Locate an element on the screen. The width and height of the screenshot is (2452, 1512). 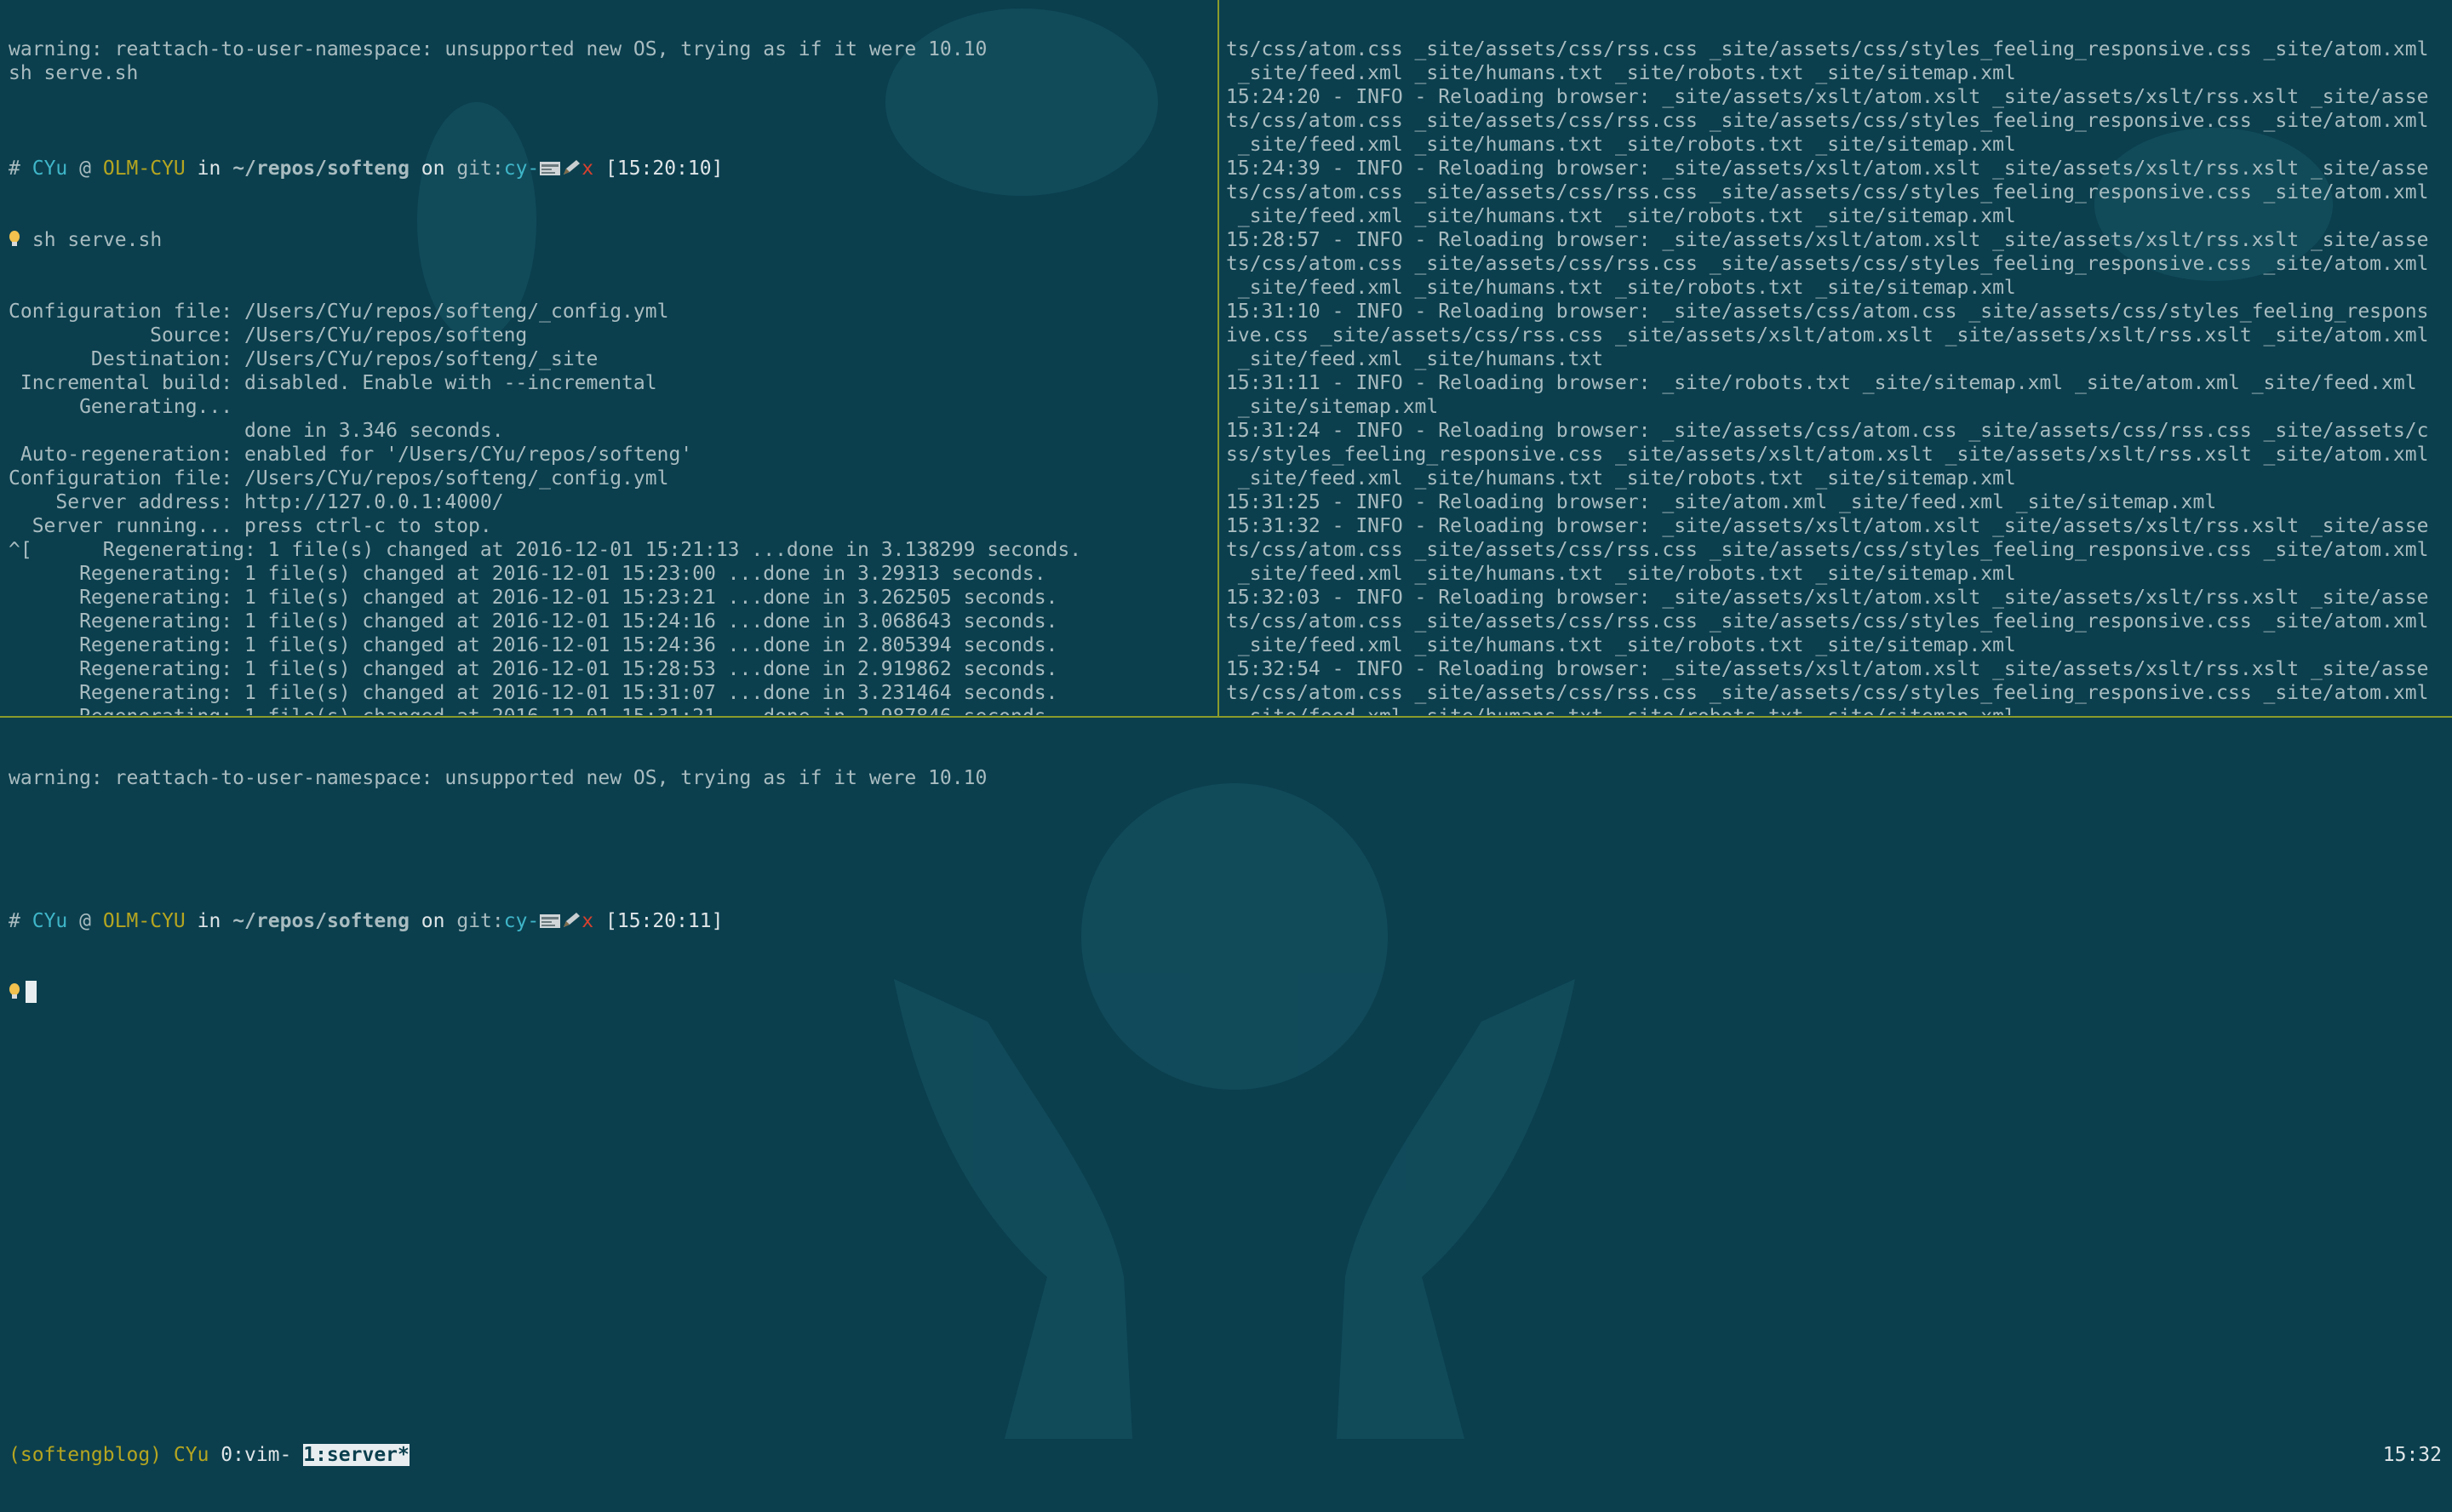
prompt-time: [15:20:10] is located at coordinates (664, 169).